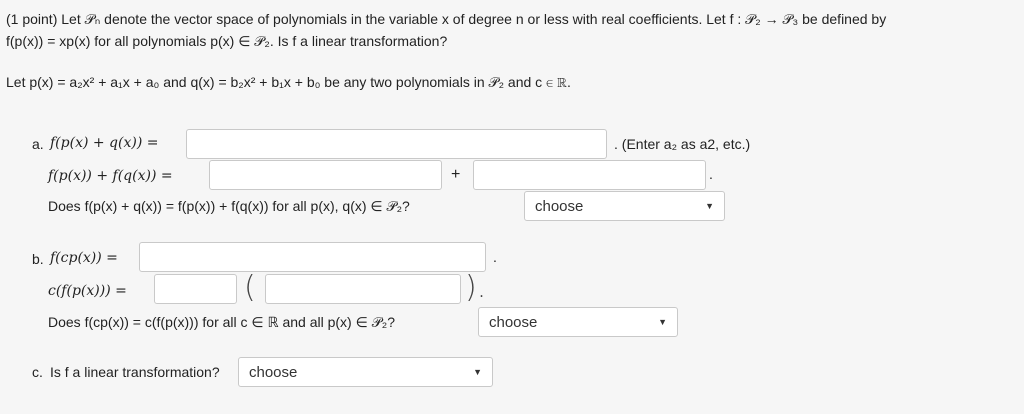 The image size is (1024, 414). Describe the element at coordinates (135, 372) in the screenshot. I see `part-c-question: Is f a linear transformation?` at that location.